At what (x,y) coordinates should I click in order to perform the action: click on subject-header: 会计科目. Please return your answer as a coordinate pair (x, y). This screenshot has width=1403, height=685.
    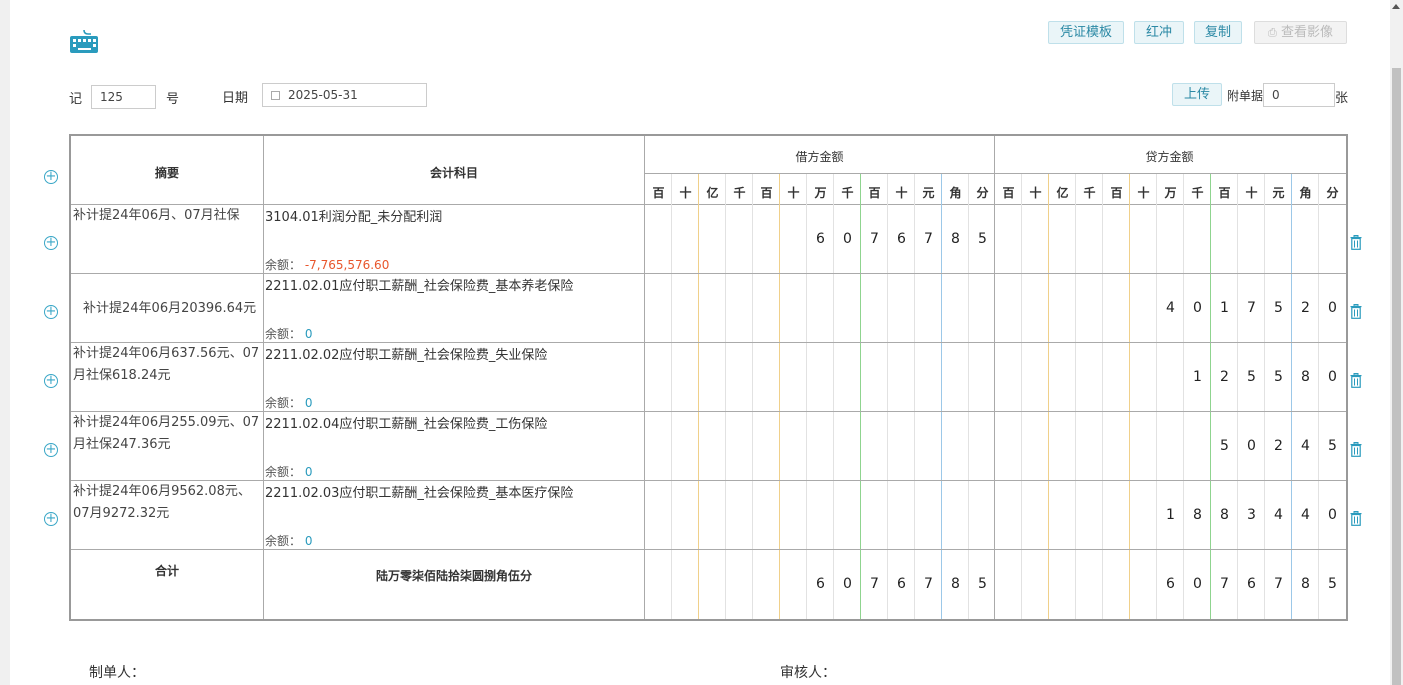
    Looking at the image, I should click on (453, 173).